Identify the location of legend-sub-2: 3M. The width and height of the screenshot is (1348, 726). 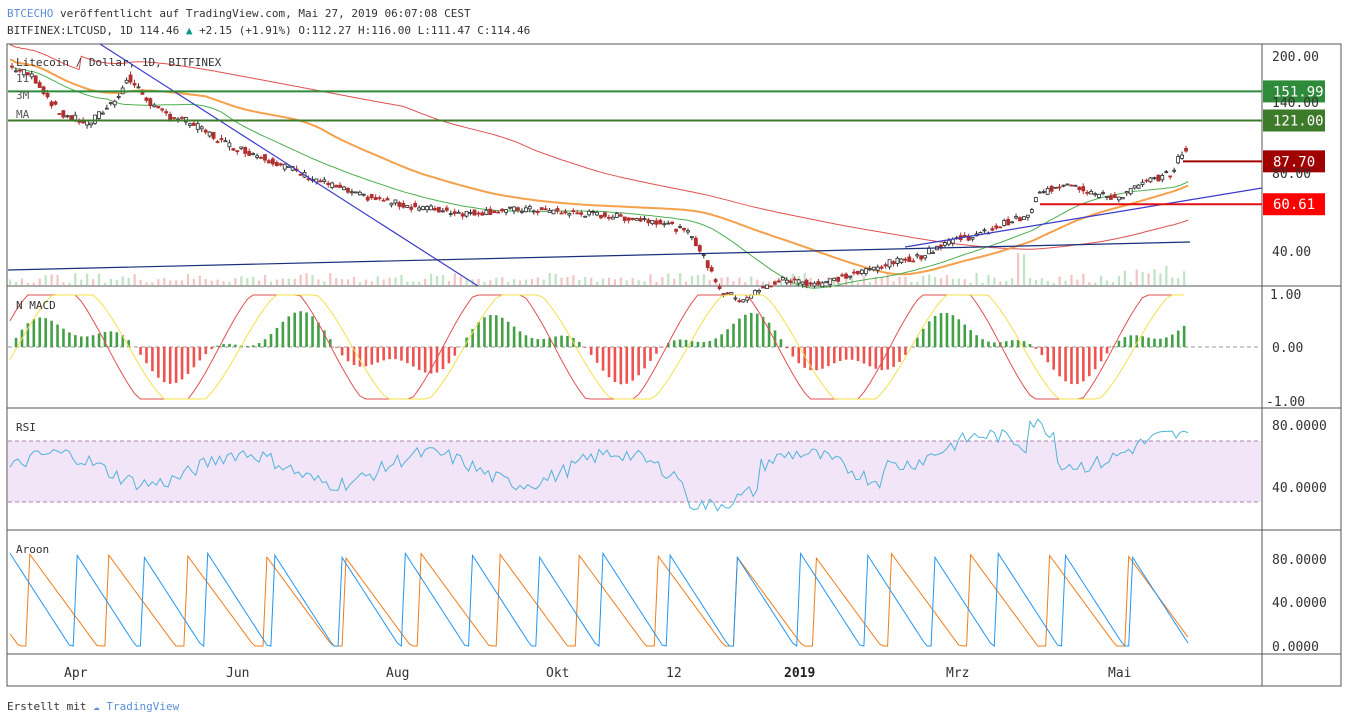
(23, 95).